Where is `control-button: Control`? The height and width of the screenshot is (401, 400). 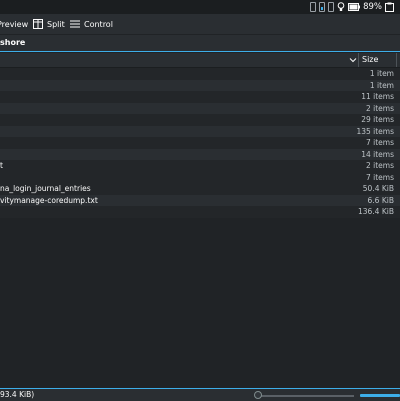 control-button: Control is located at coordinates (91, 24).